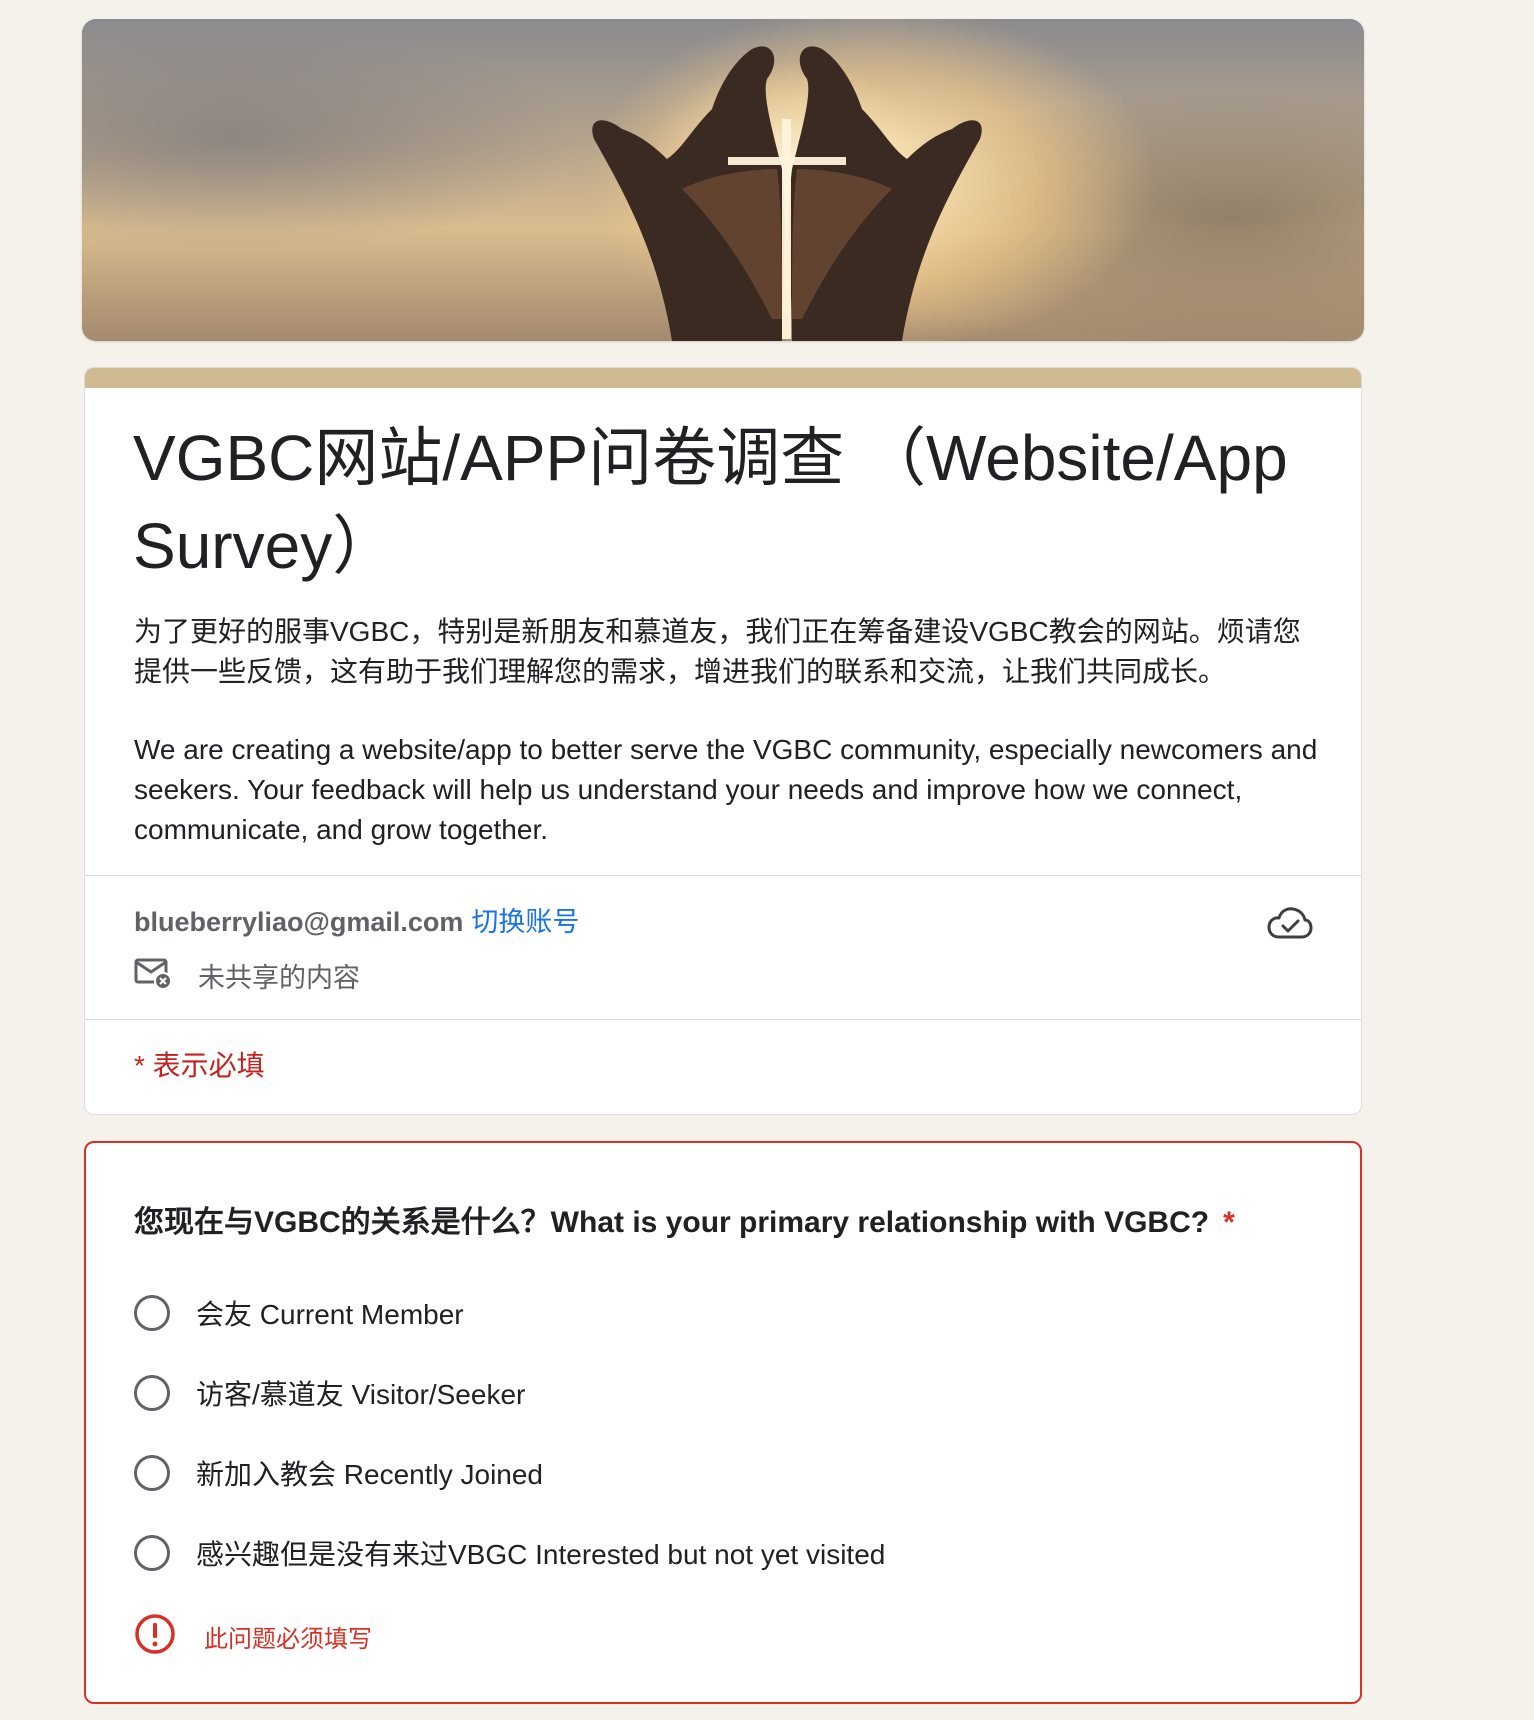  I want to click on account-email: blueberryliao@gmail.com, so click(299, 922).